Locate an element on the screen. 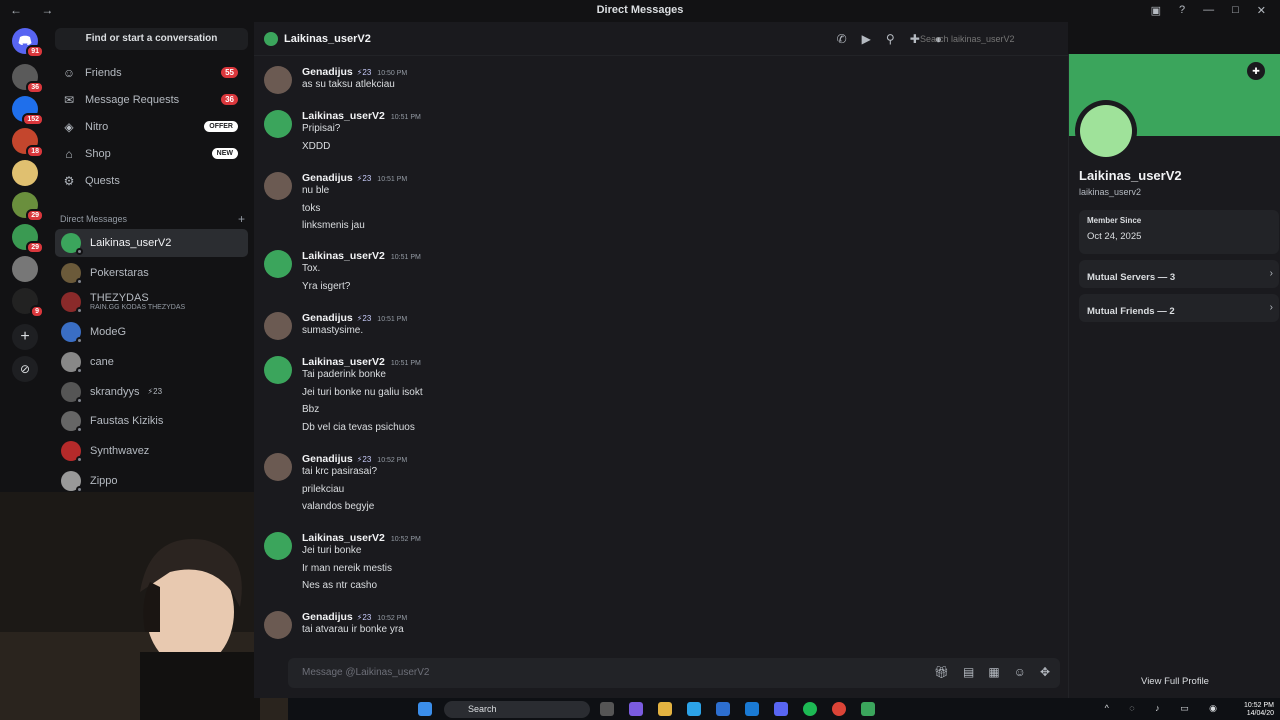 The image size is (1280, 720). help-icon: ? is located at coordinates (1182, 10).